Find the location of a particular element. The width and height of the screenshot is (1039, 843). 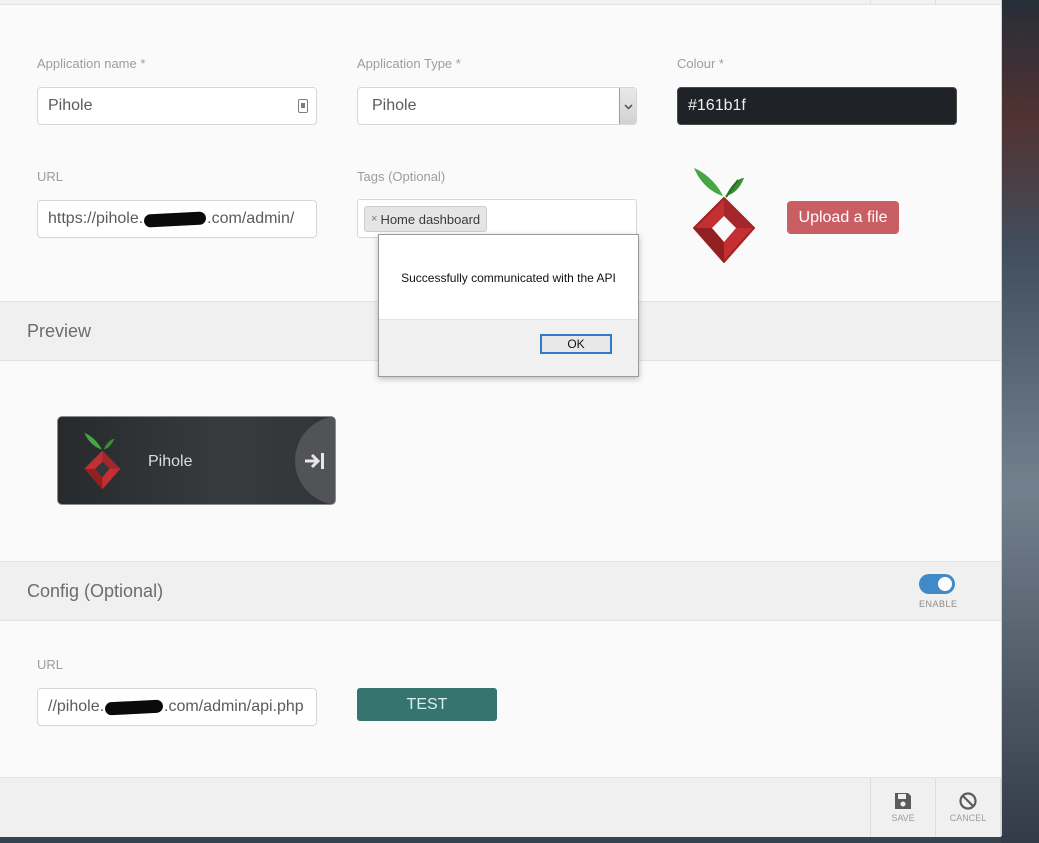

ok-button: OK is located at coordinates (576, 344).